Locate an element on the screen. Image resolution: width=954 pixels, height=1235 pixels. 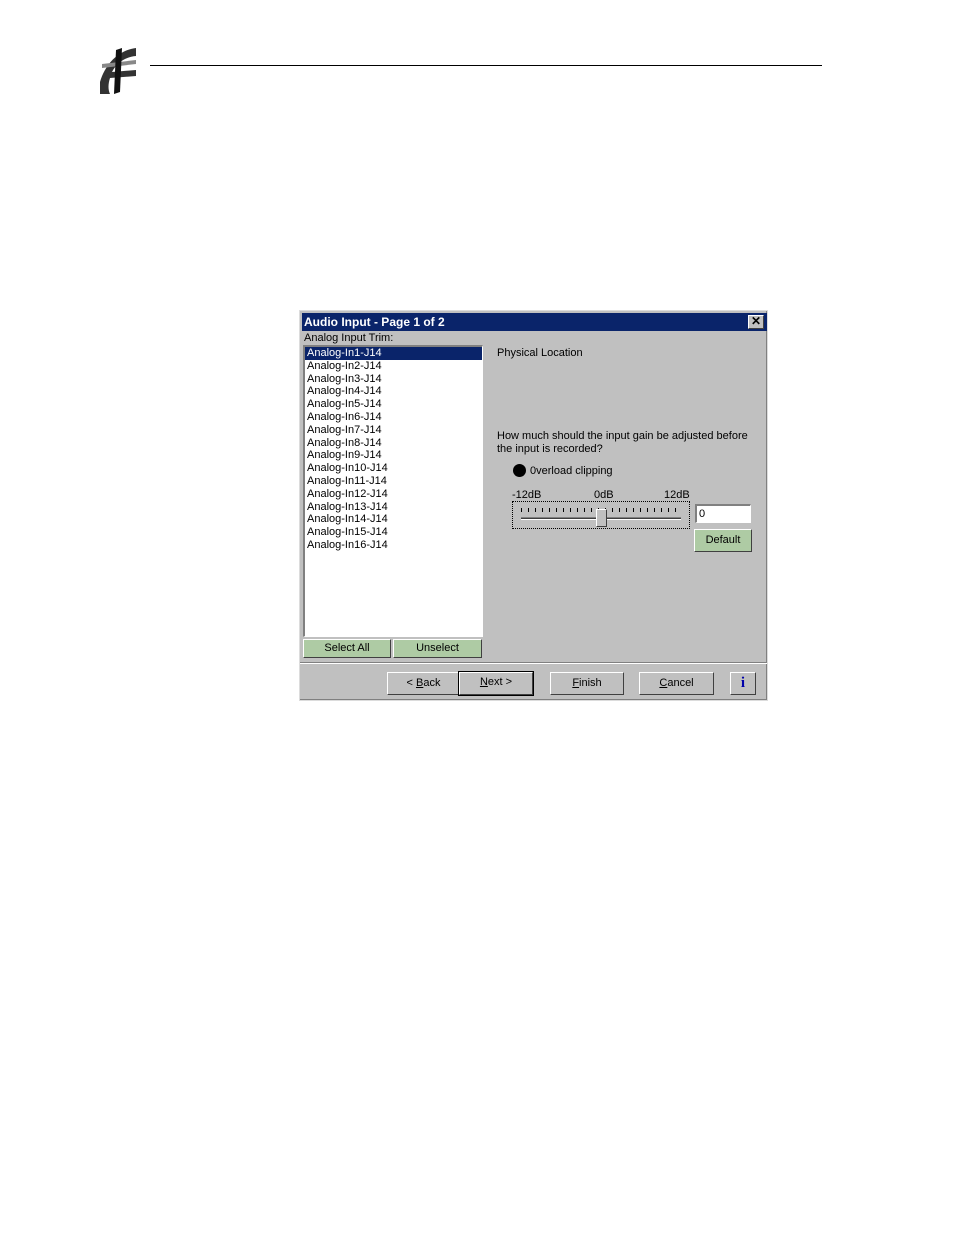
list-item: Analog-In2-J14 is located at coordinates (393, 366).